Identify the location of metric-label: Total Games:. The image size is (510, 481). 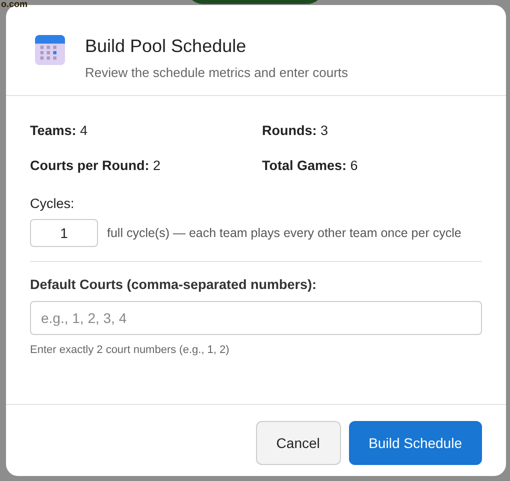
(304, 165).